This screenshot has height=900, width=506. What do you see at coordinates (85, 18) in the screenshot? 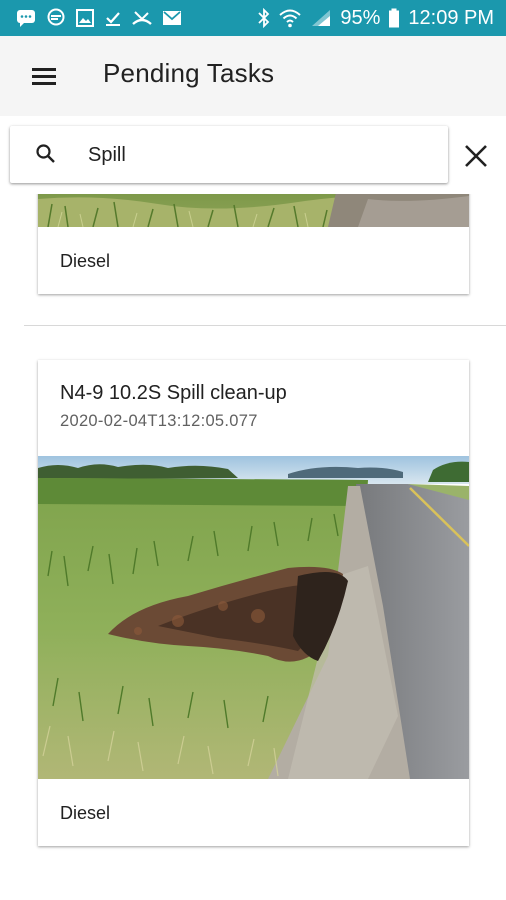
I see `image-icon` at bounding box center [85, 18].